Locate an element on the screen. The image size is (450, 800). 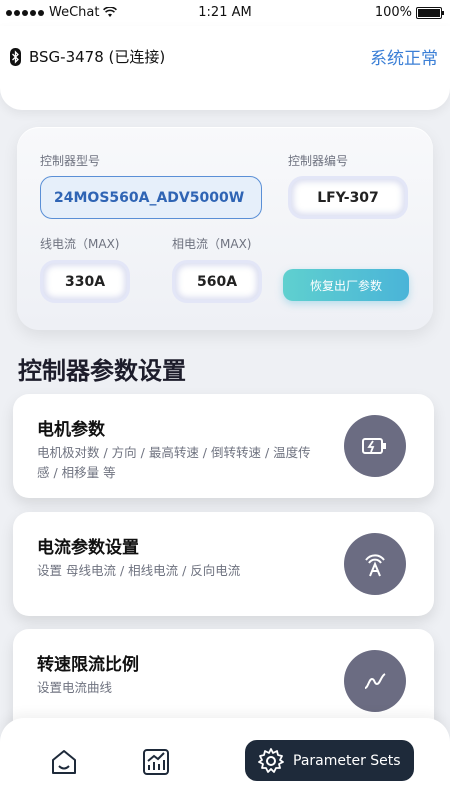
bottom-nav: Parameter Sets is located at coordinates (225, 759).